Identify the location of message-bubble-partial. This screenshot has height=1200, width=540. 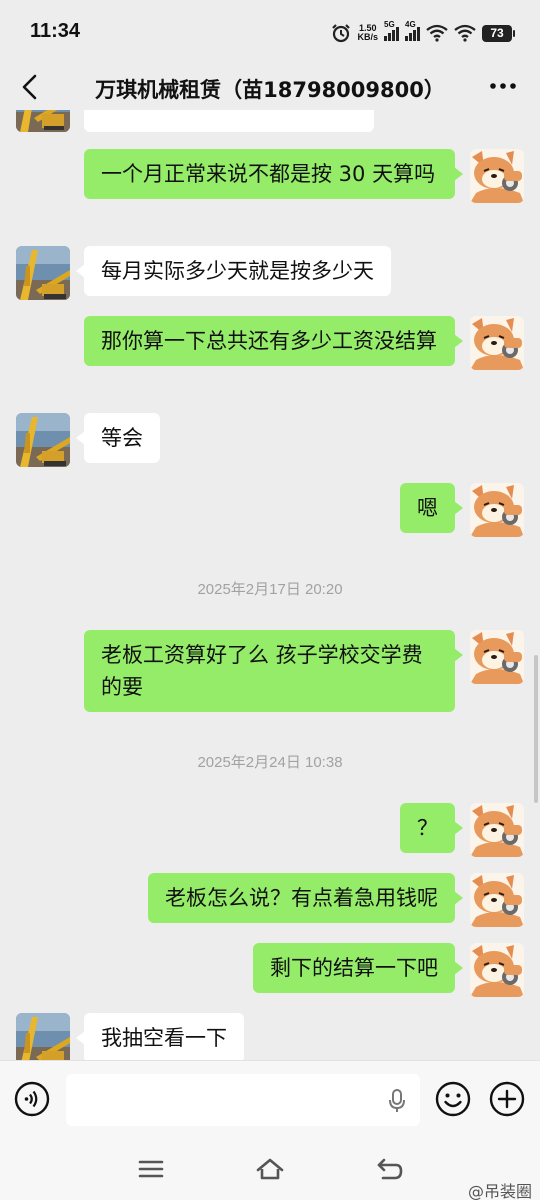
(229, 121).